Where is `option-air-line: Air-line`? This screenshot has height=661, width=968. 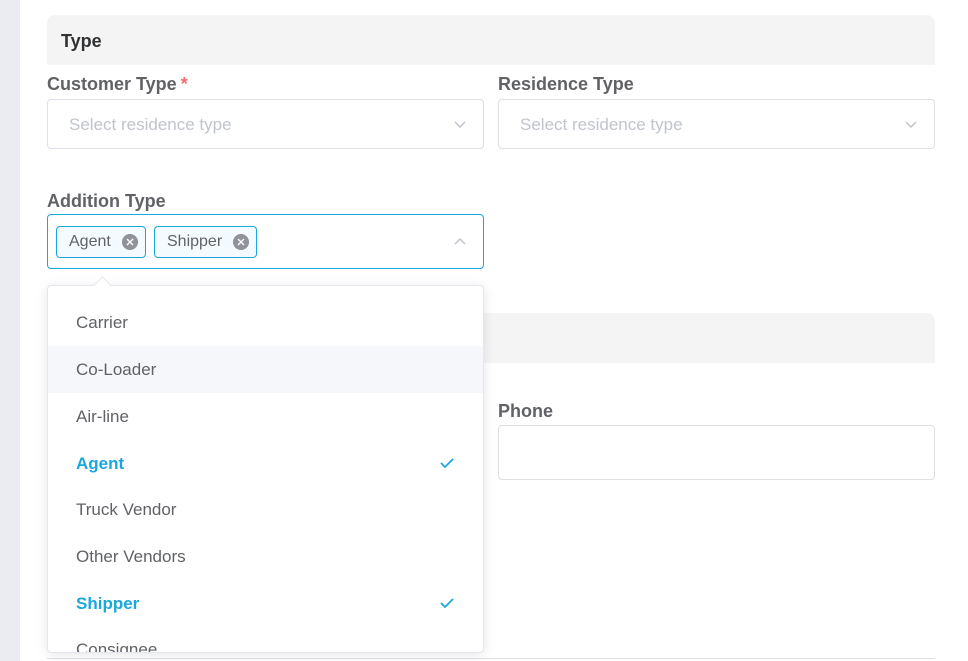 option-air-line: Air-line is located at coordinates (265, 416).